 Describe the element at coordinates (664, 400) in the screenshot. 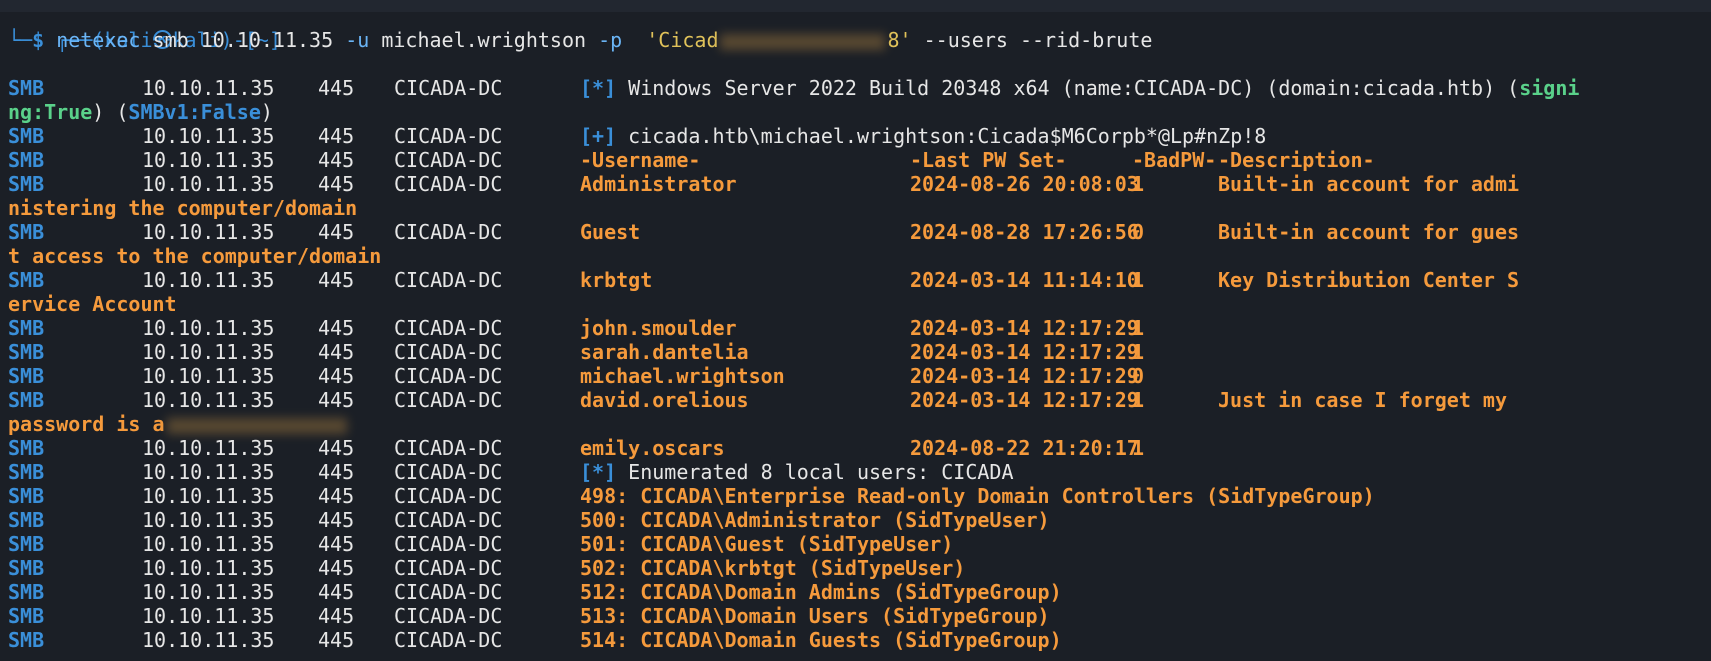

I see `username: david.orelious` at that location.